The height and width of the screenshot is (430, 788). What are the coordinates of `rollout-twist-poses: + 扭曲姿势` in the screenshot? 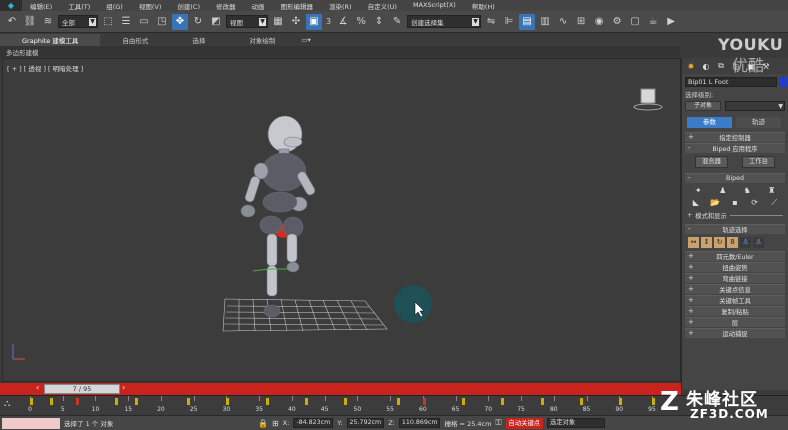 It's located at (735, 267).